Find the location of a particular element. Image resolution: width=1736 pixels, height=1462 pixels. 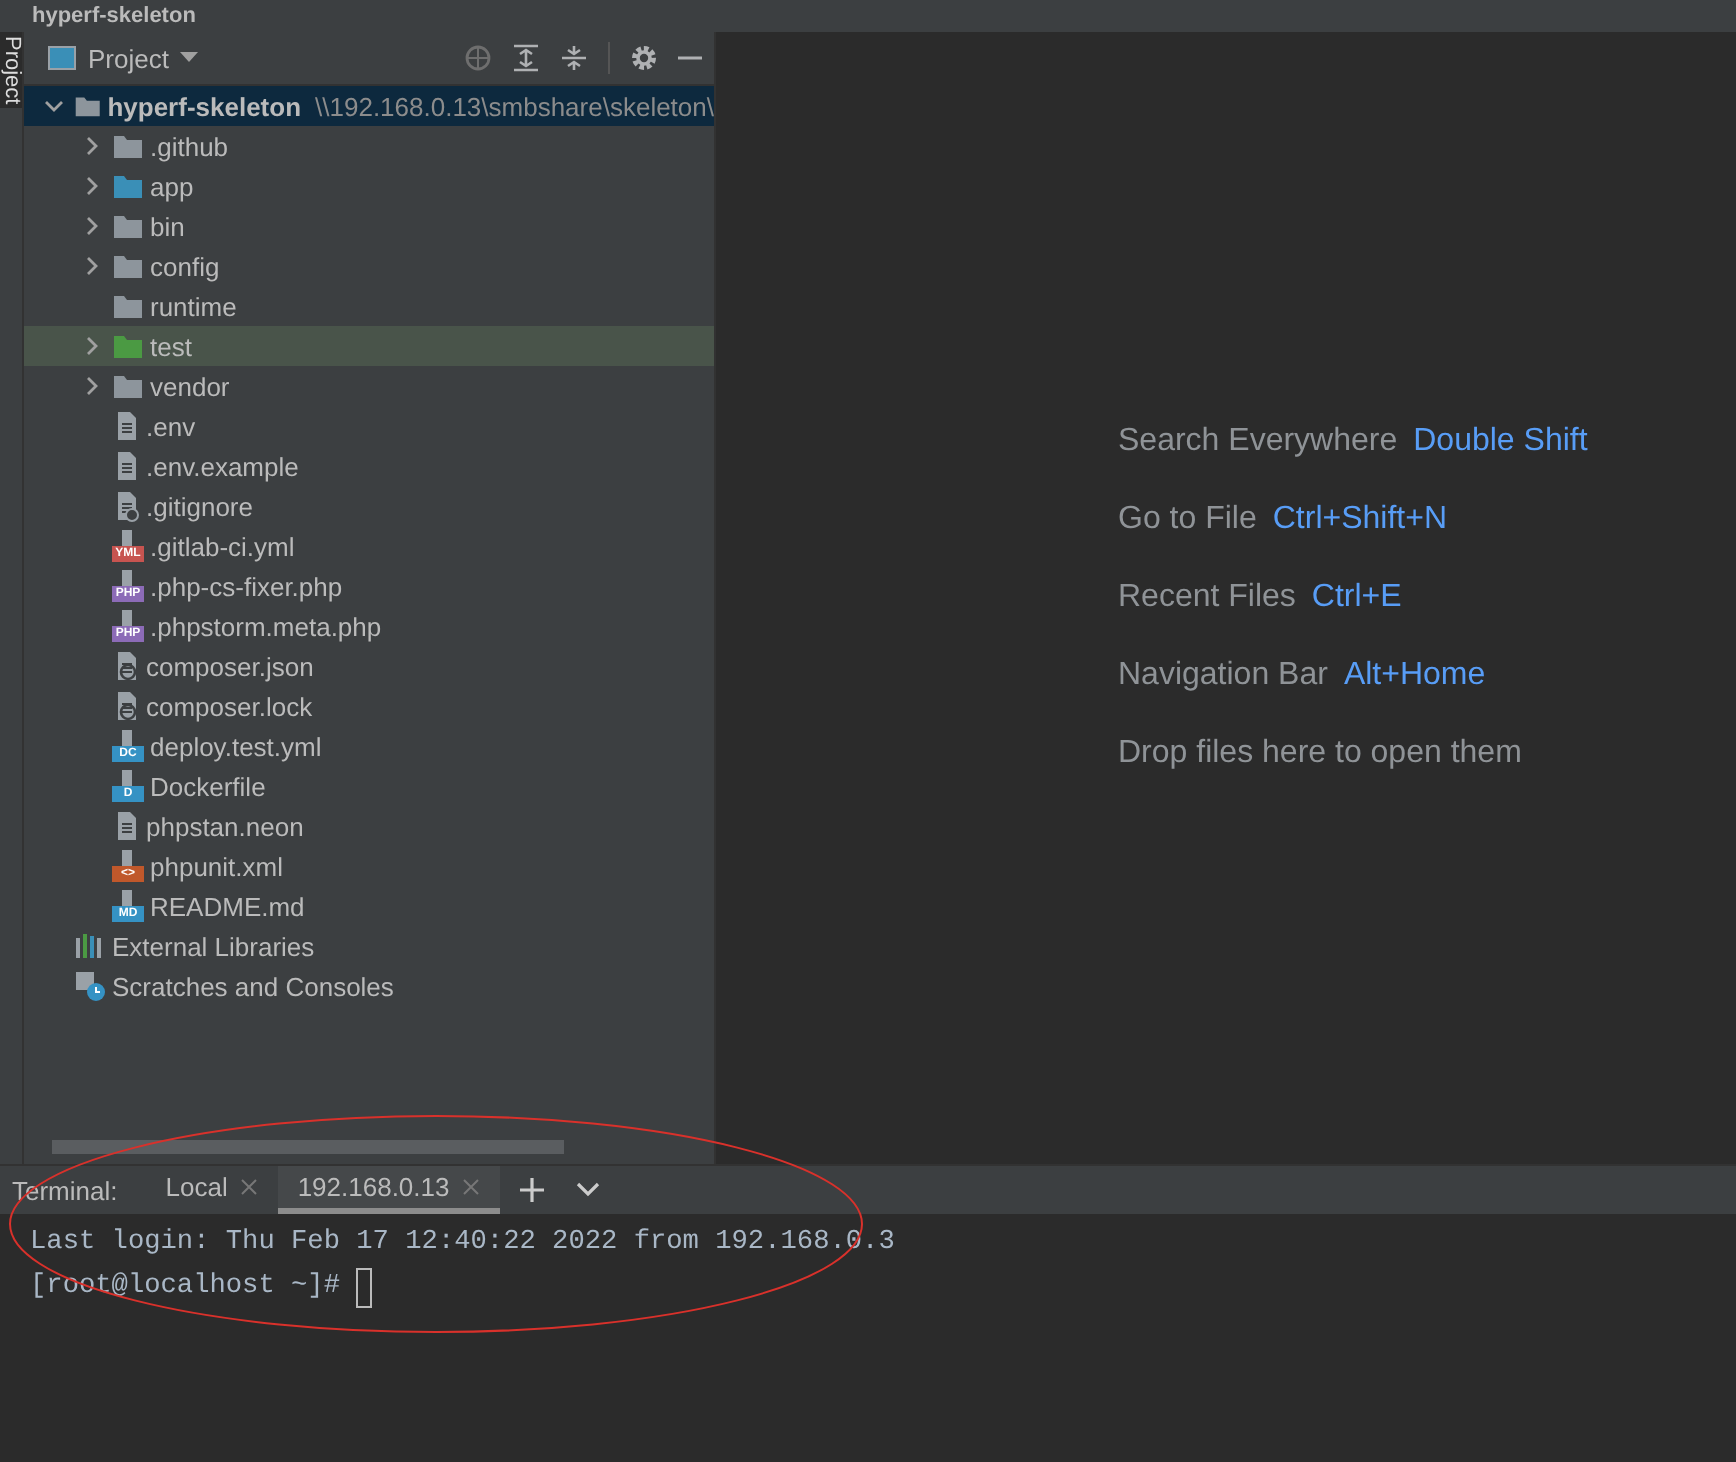

tree-item: bin is located at coordinates (369, 226).